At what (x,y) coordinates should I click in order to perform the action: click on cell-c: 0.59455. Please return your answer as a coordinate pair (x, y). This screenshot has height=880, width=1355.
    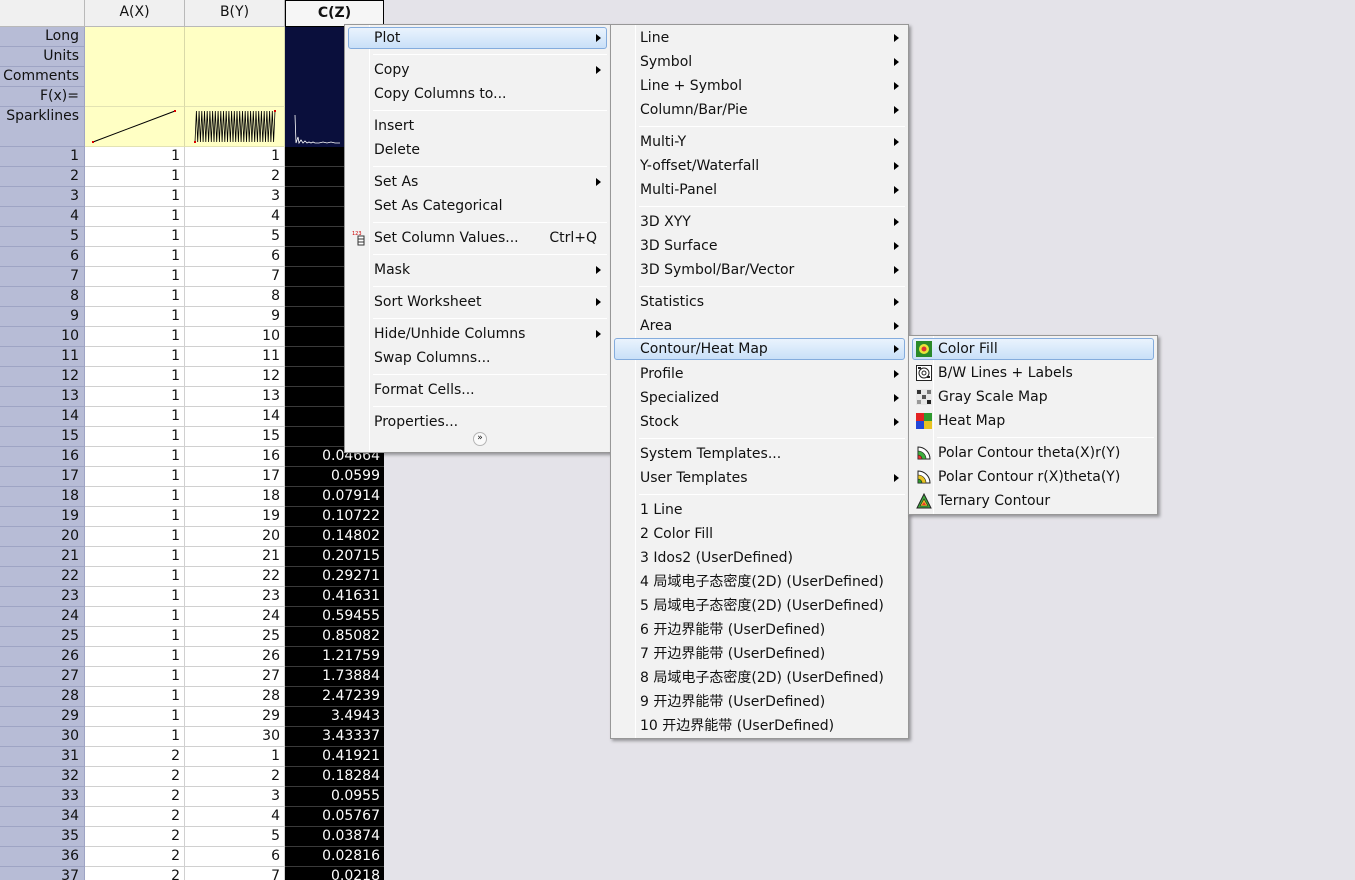
    Looking at the image, I should click on (334, 617).